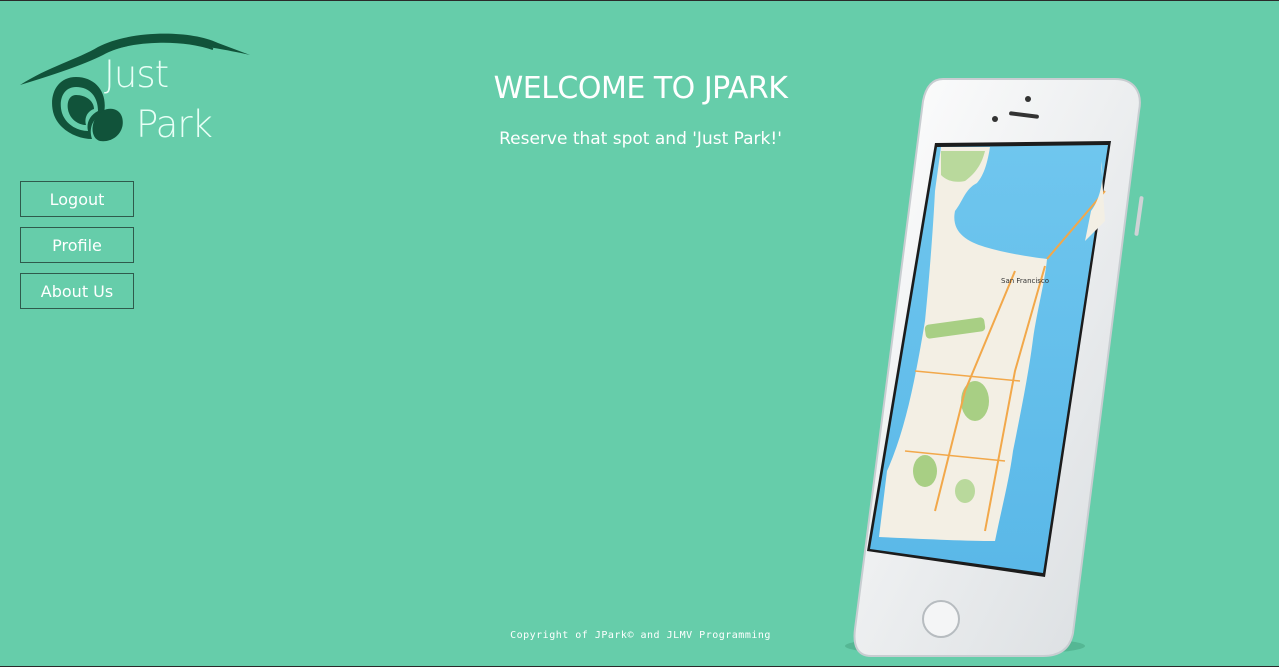  I want to click on sidebar-nav: Logout Profile About Us, so click(77, 245).